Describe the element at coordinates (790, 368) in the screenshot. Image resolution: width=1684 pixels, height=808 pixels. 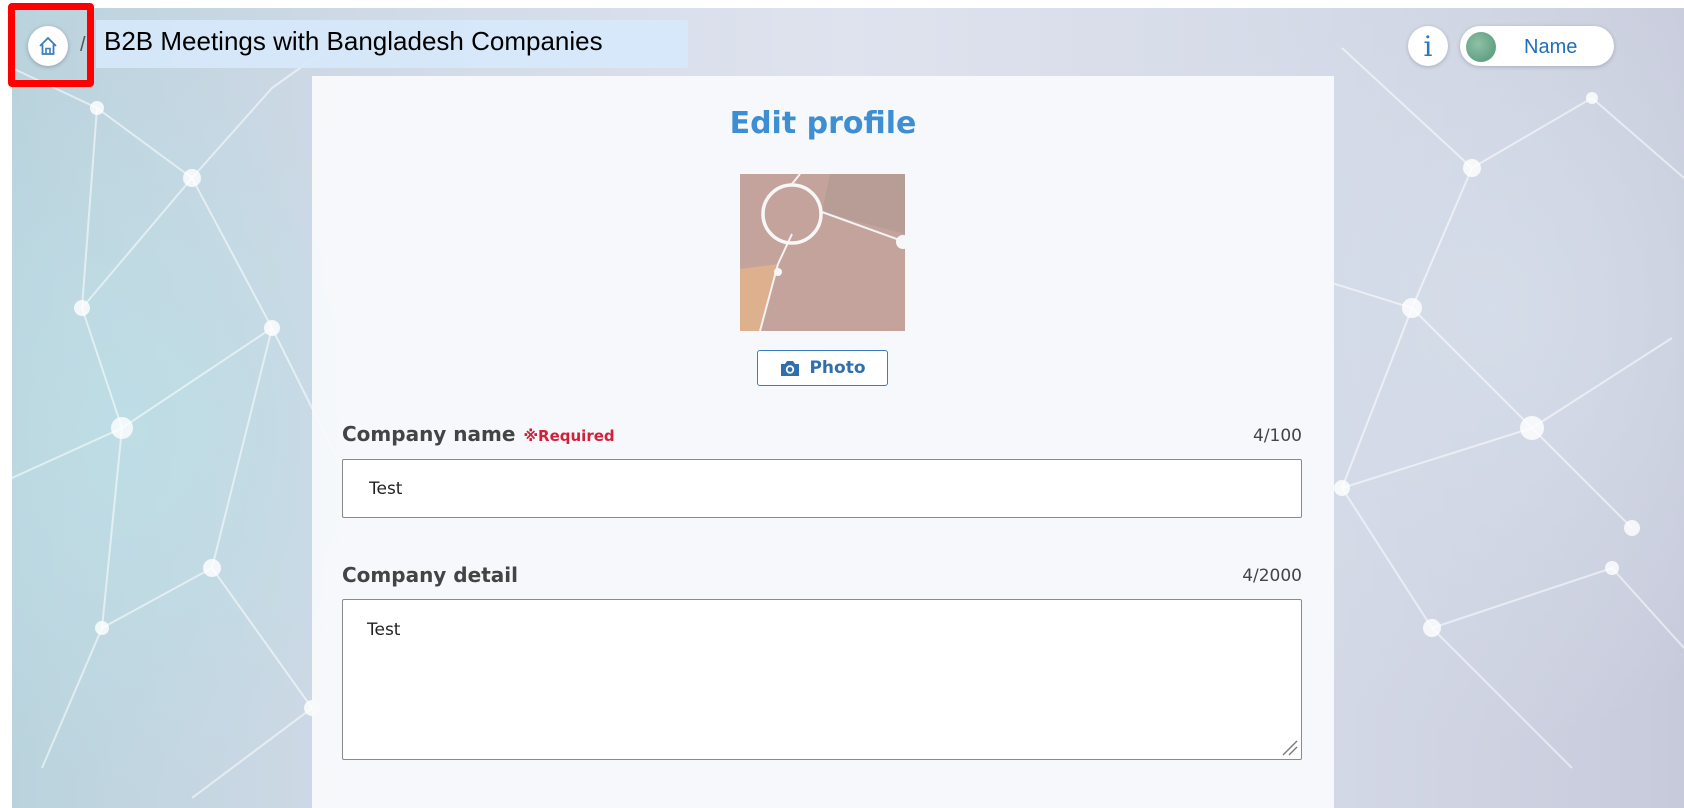
I see `camera-icon` at that location.